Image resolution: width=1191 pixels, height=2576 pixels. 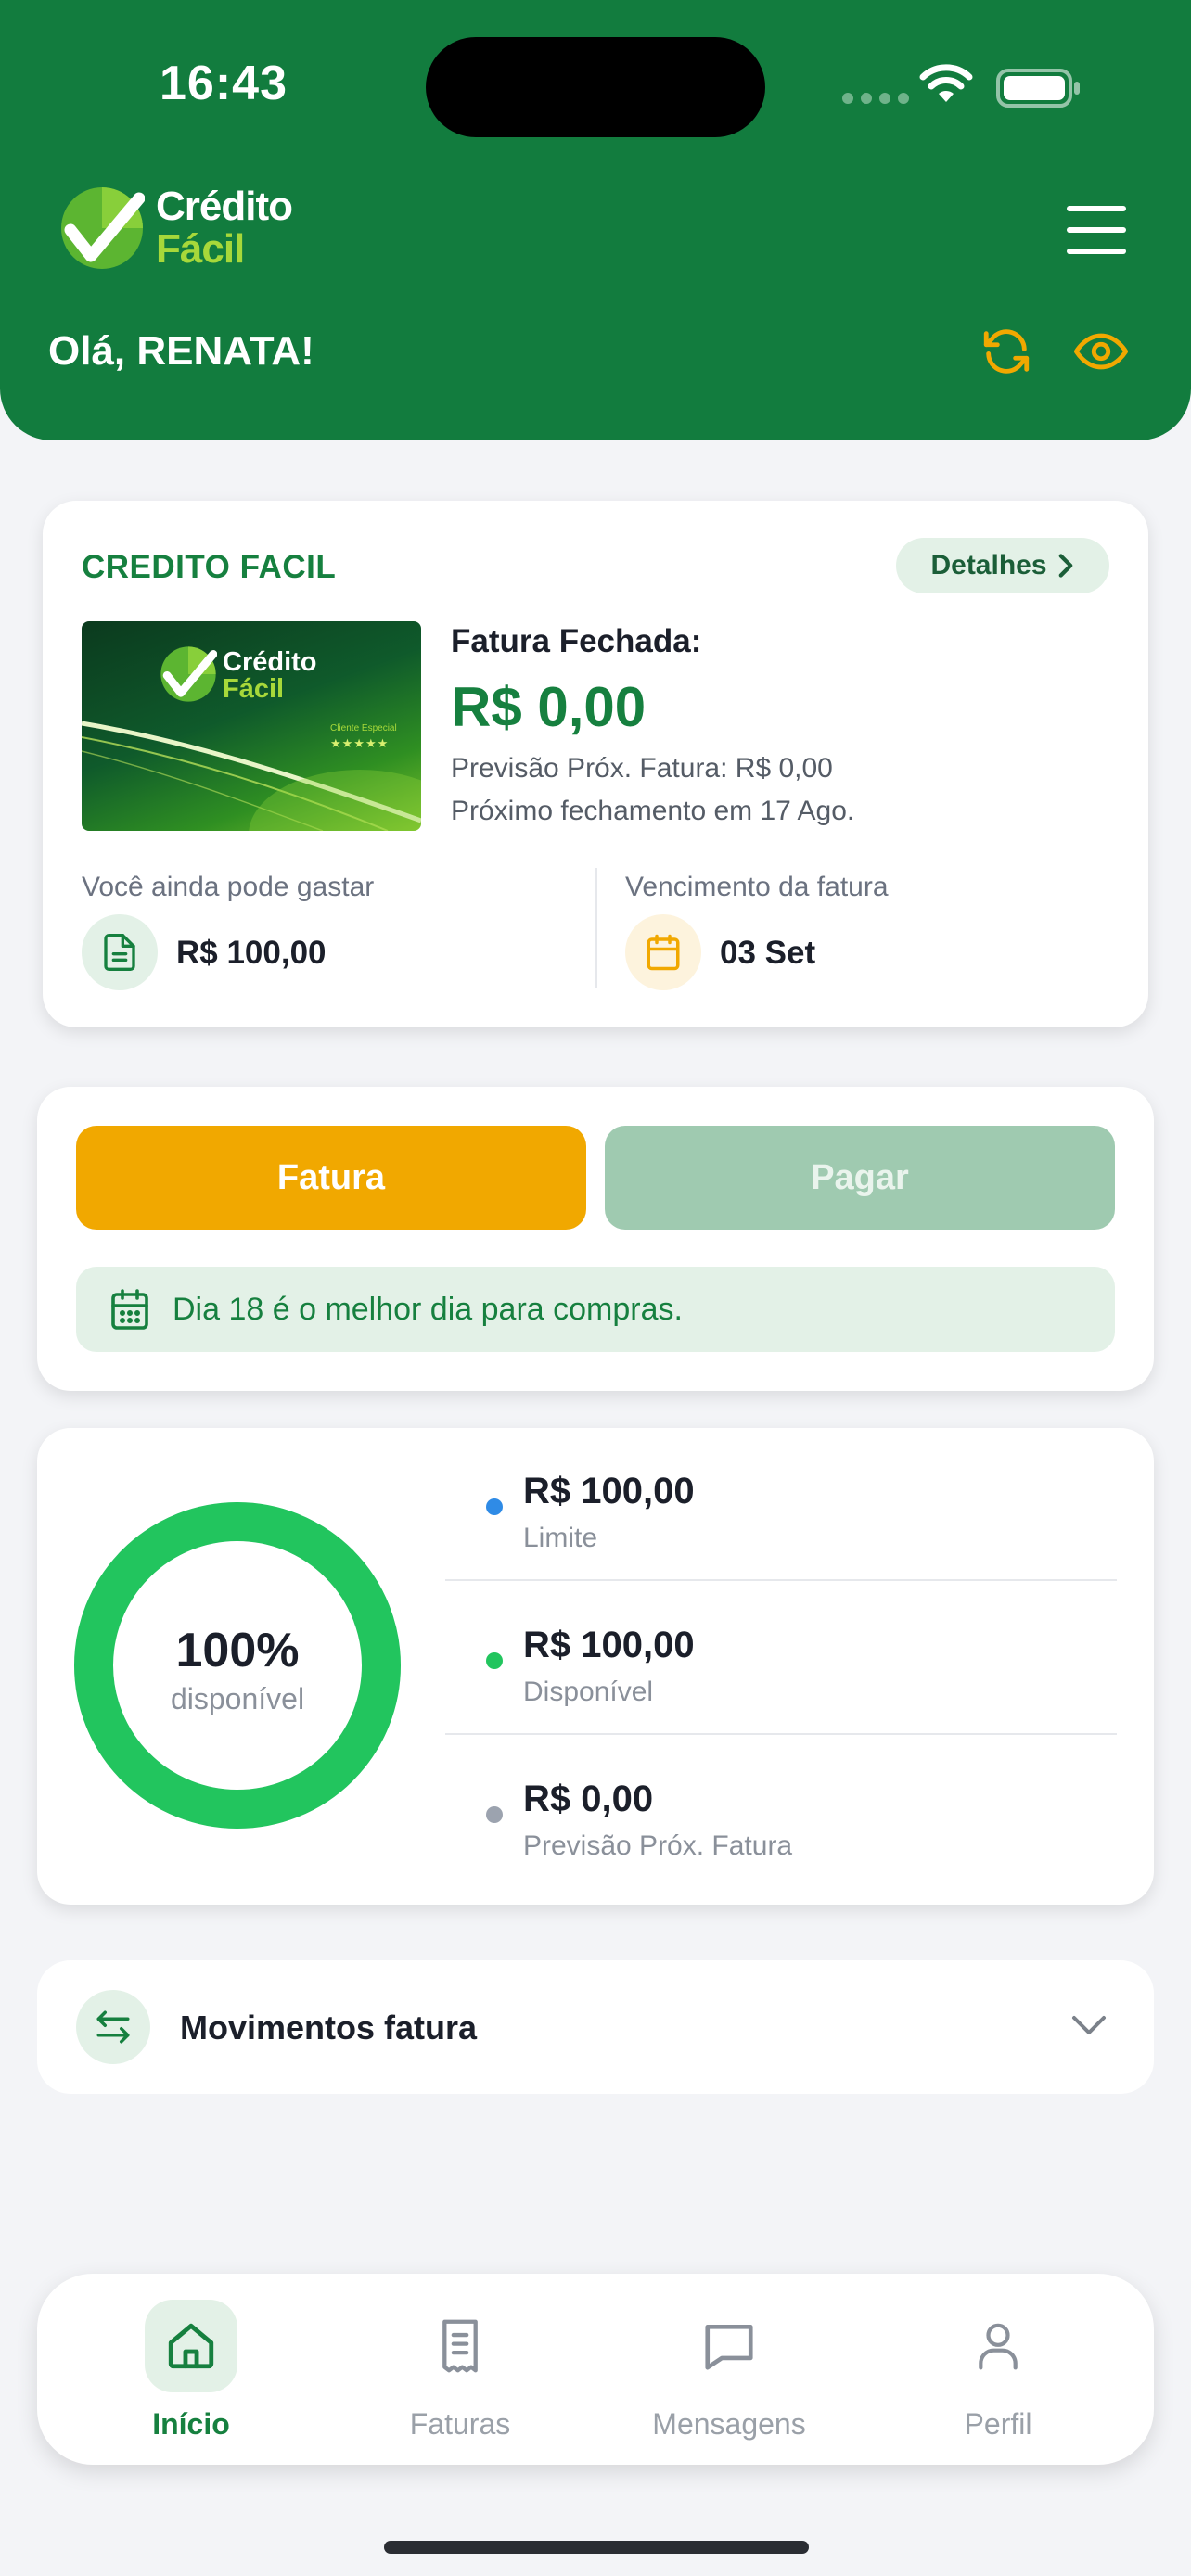 I want to click on signal-icon, so click(x=875, y=98).